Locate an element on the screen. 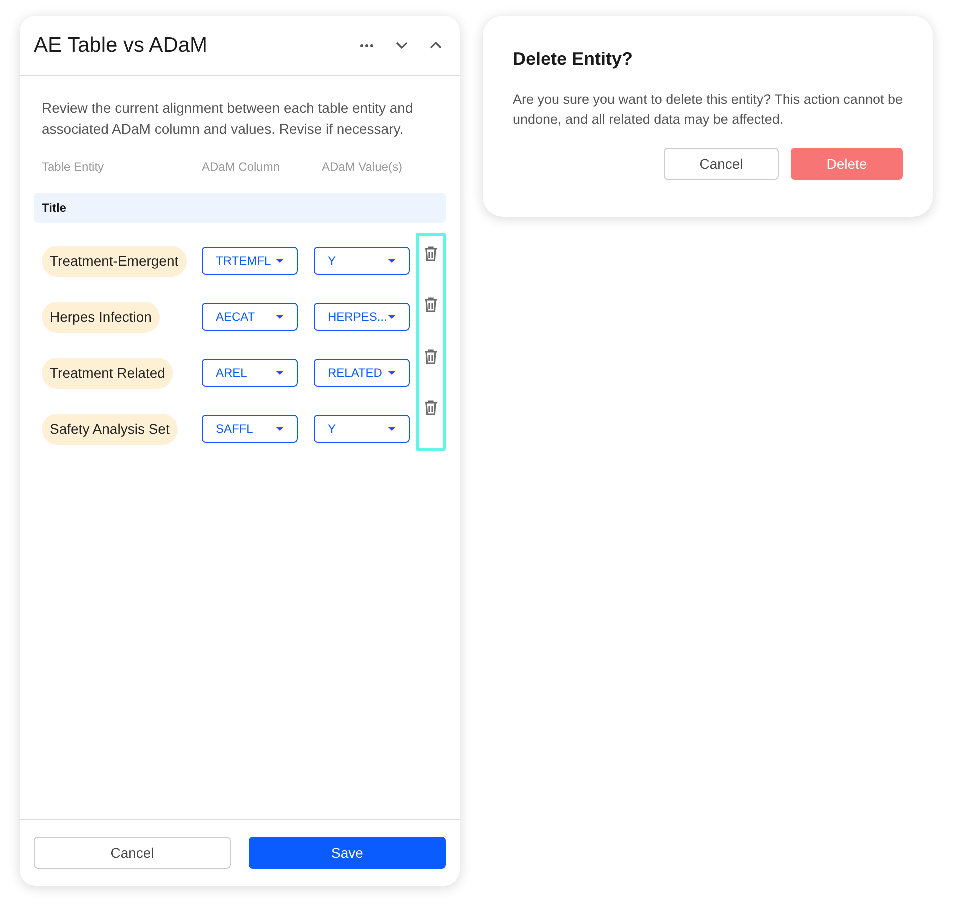 This screenshot has width=953, height=910. column-header: ADaM Column is located at coordinates (242, 167).